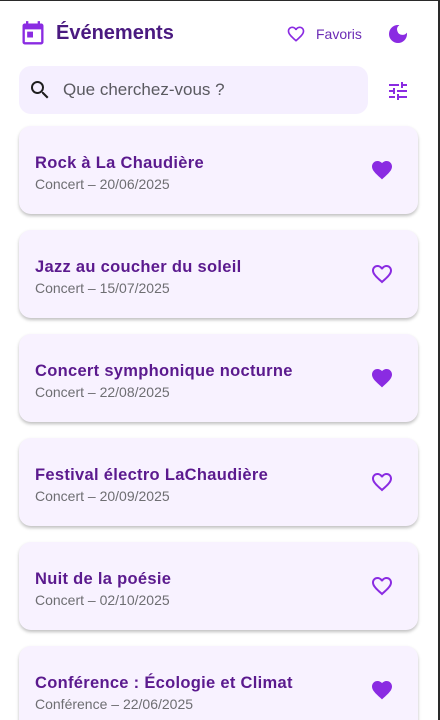  What do you see at coordinates (398, 34) in the screenshot?
I see `dark-mode-moon-icon` at bounding box center [398, 34].